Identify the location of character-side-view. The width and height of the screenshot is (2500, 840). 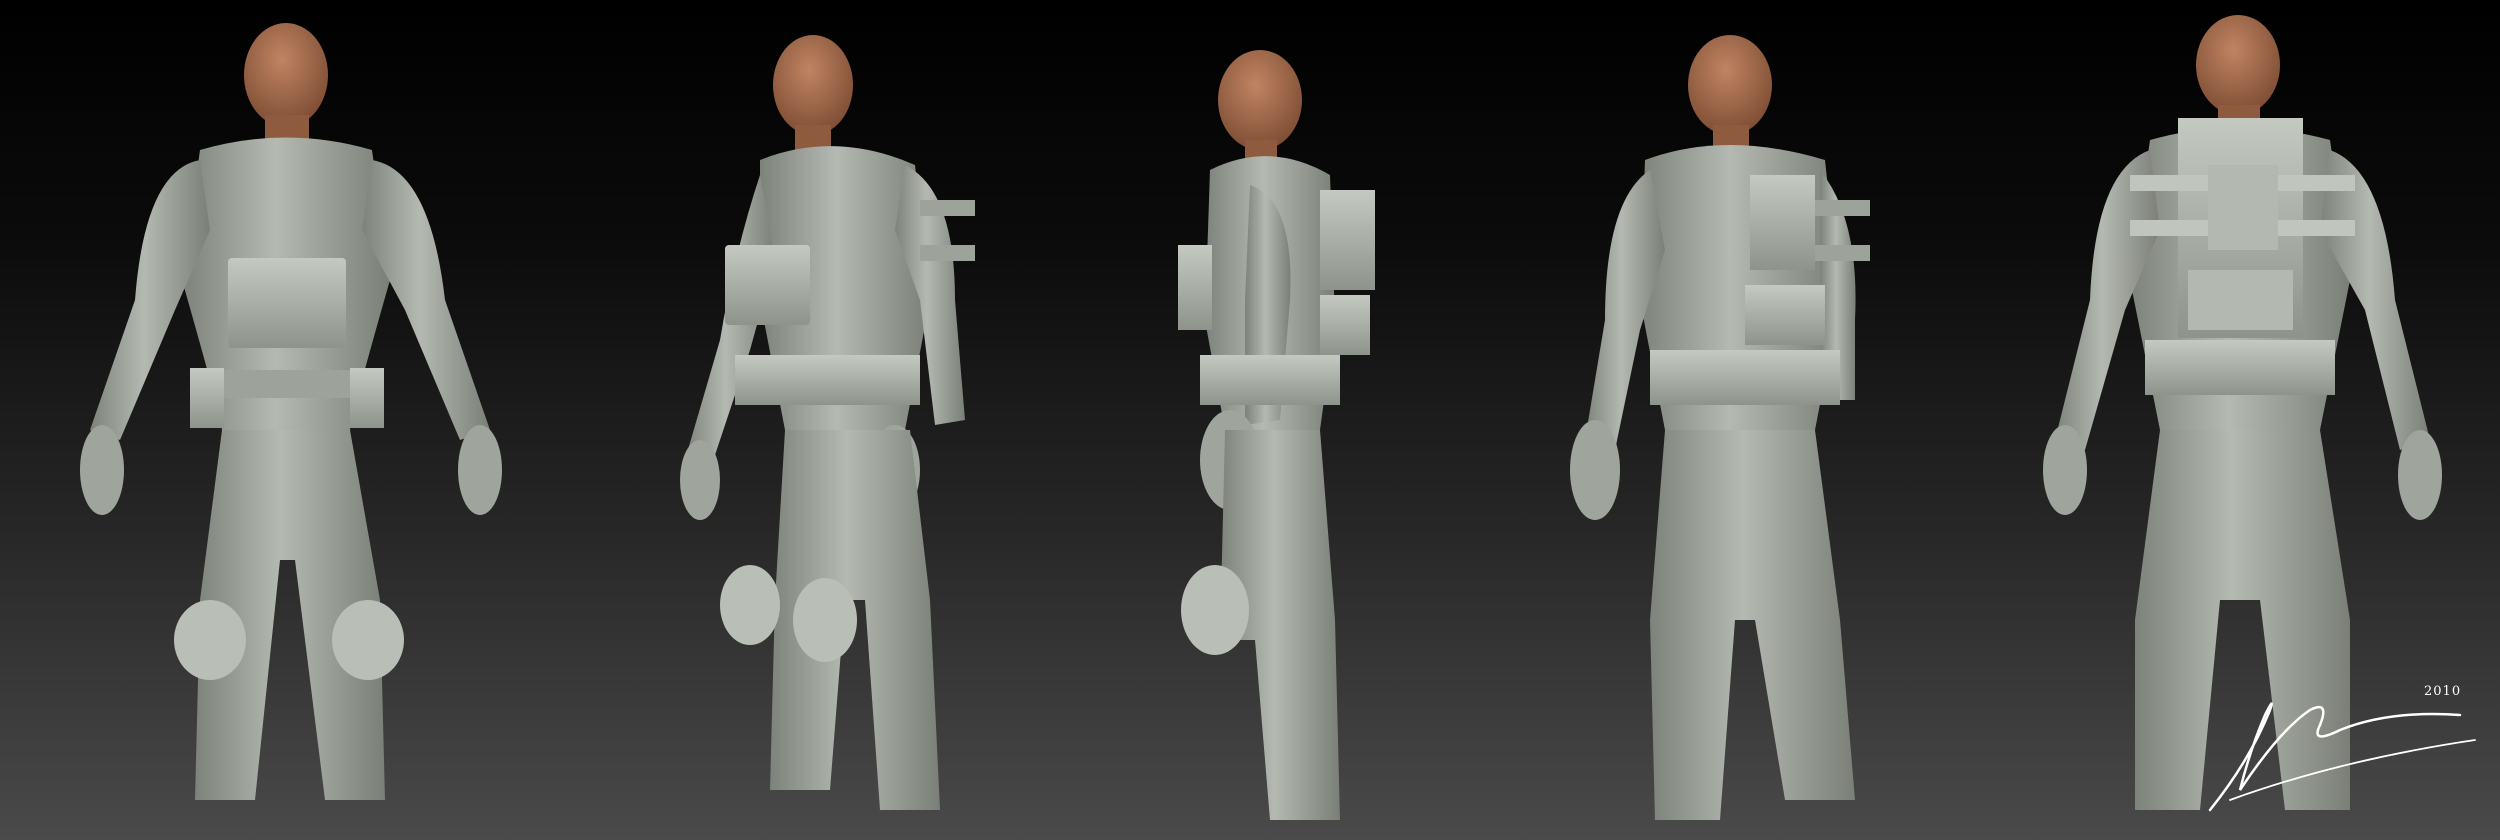
(1285, 420).